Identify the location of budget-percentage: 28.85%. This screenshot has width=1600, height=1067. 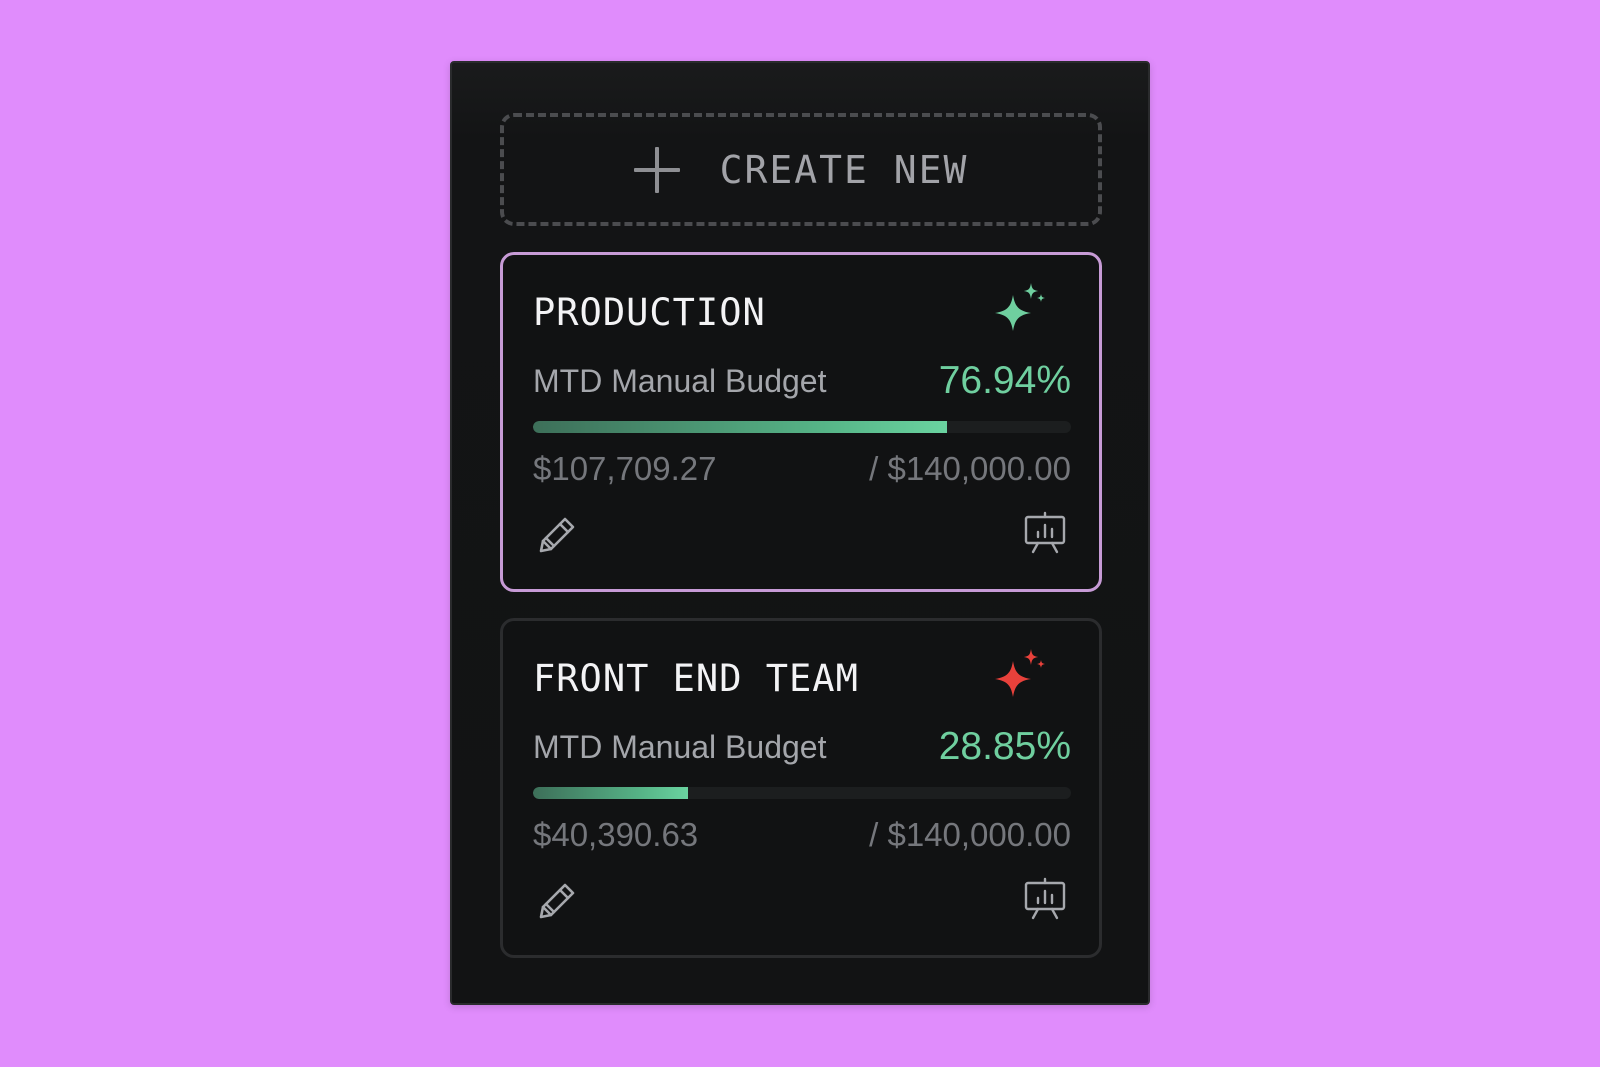
(1004, 746).